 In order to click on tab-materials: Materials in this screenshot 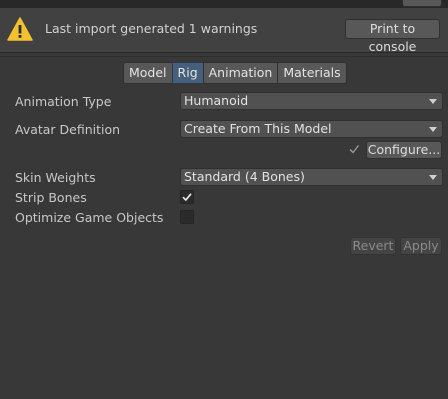, I will do `click(312, 73)`.